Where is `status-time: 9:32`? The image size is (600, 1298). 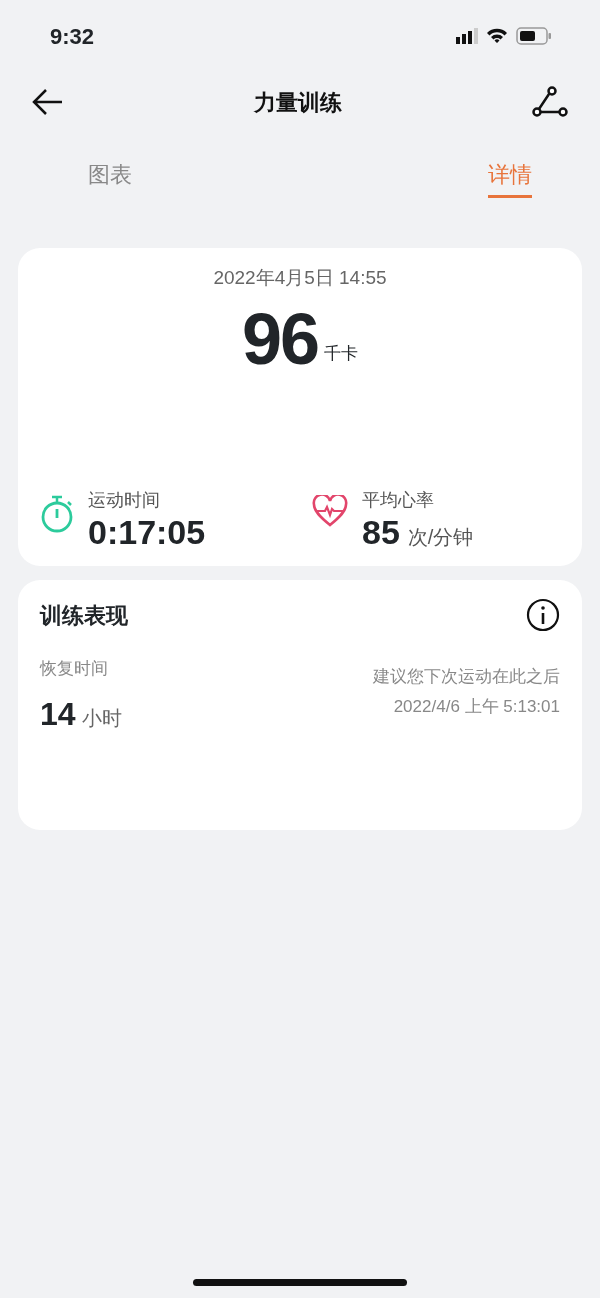
status-time: 9:32 is located at coordinates (72, 36).